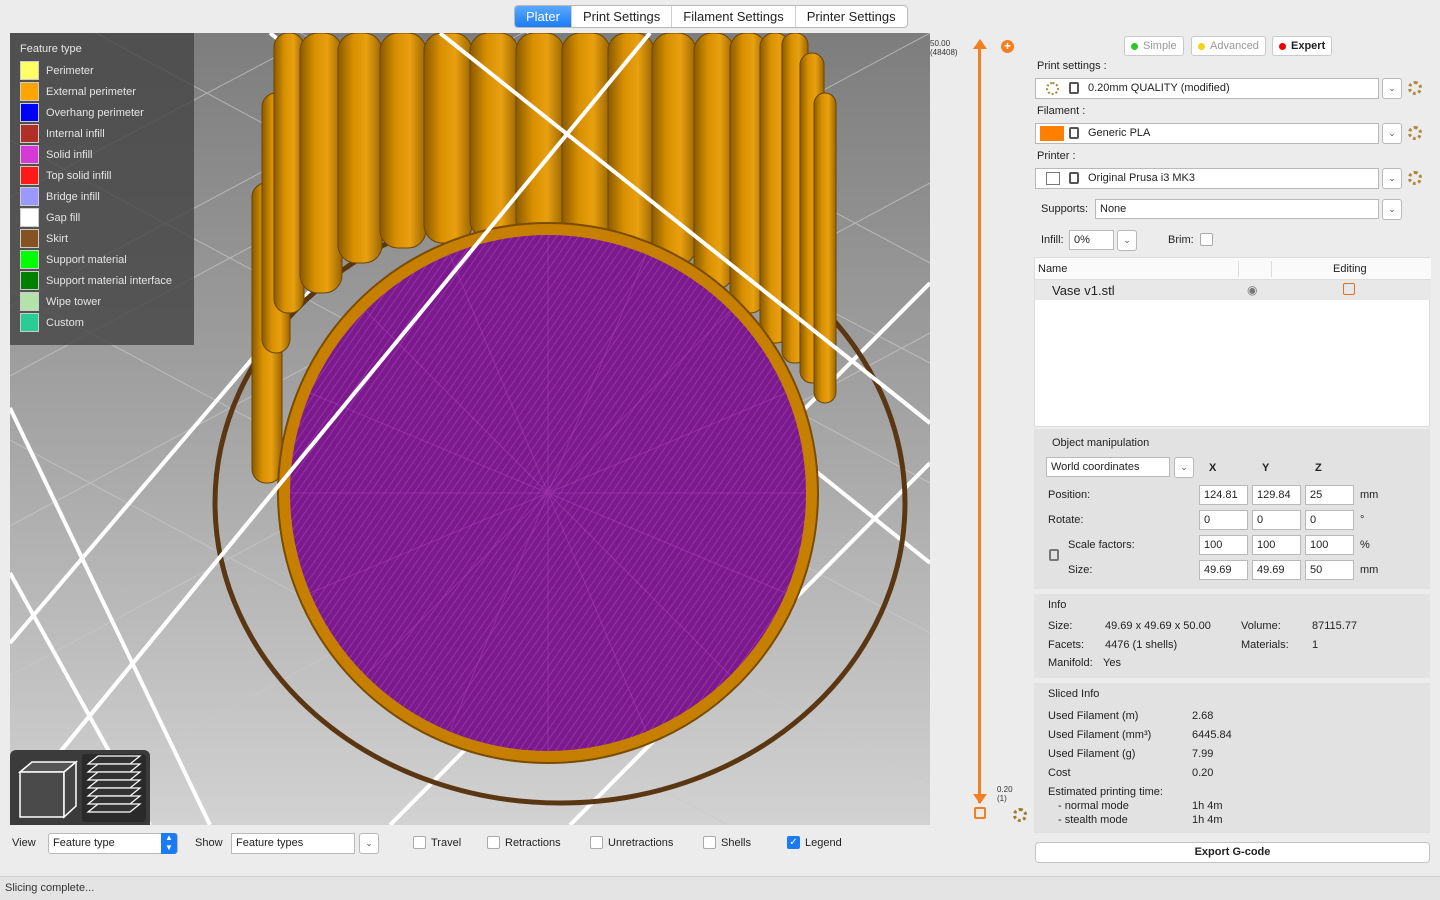 This screenshot has width=1440, height=900. What do you see at coordinates (1203, 716) in the screenshot?
I see `sliced-value: 2.68` at bounding box center [1203, 716].